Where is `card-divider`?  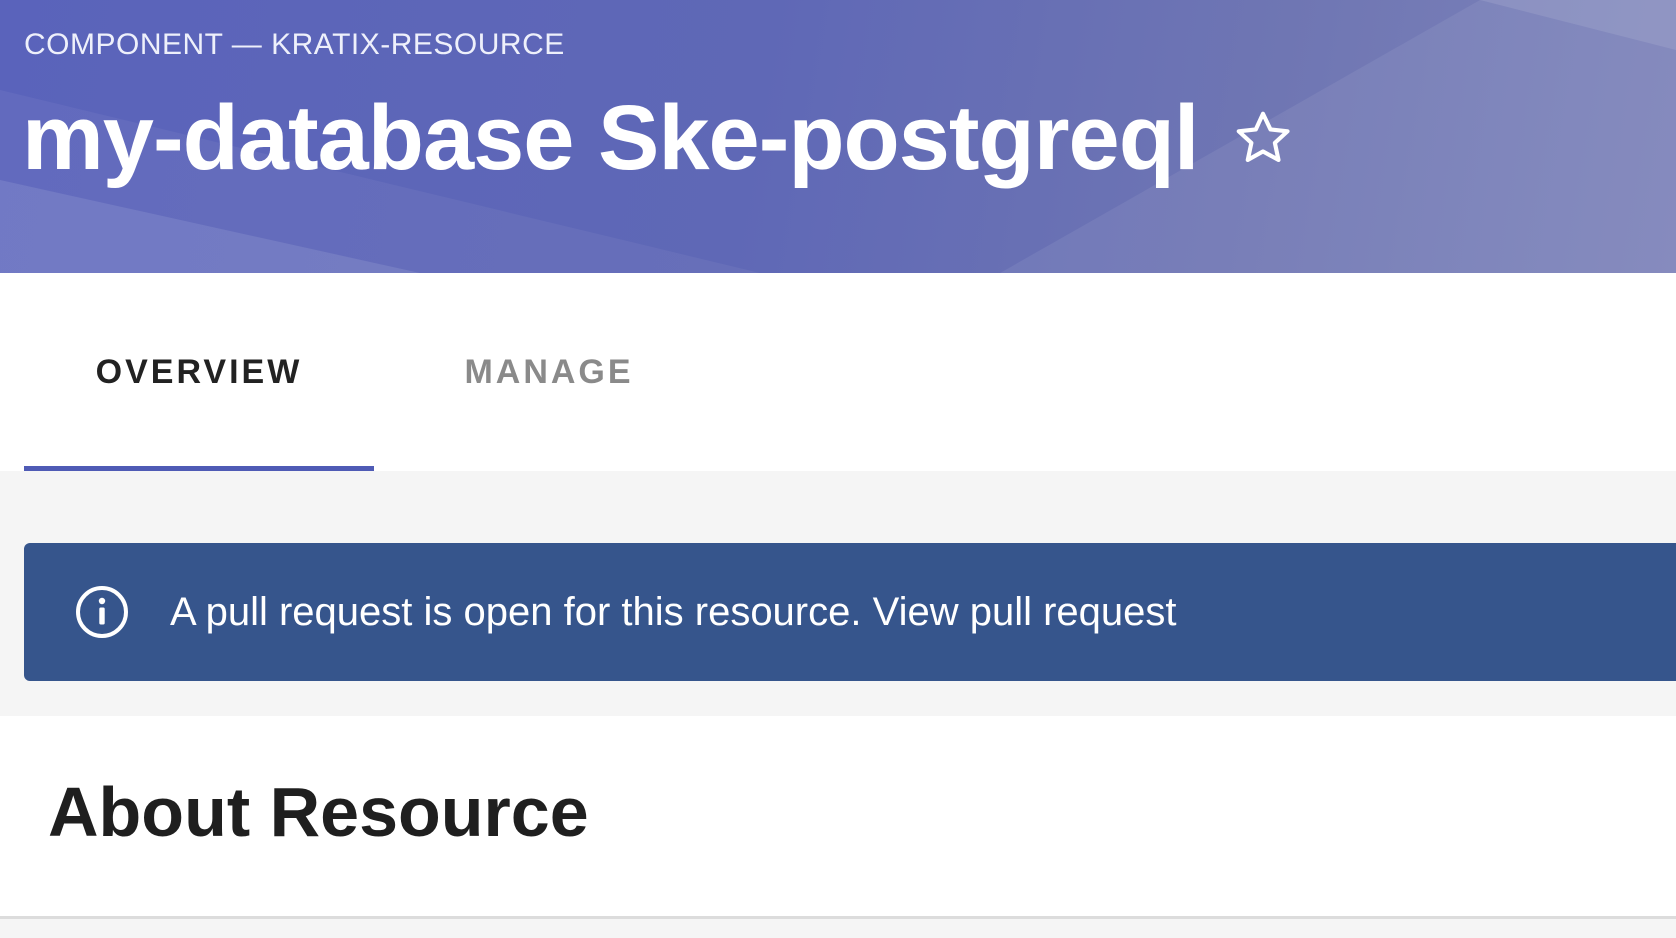 card-divider is located at coordinates (838, 917).